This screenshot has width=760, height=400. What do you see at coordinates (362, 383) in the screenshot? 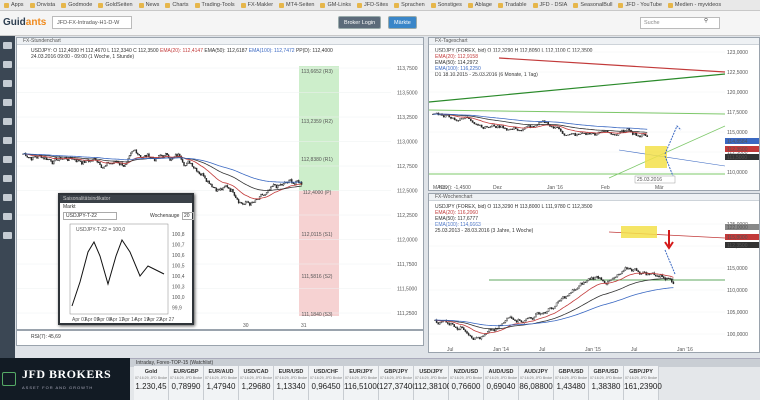
I see `quote-tile: EUR/JPY 07:16:29, JFD Broke 116,51000` at bounding box center [362, 383].